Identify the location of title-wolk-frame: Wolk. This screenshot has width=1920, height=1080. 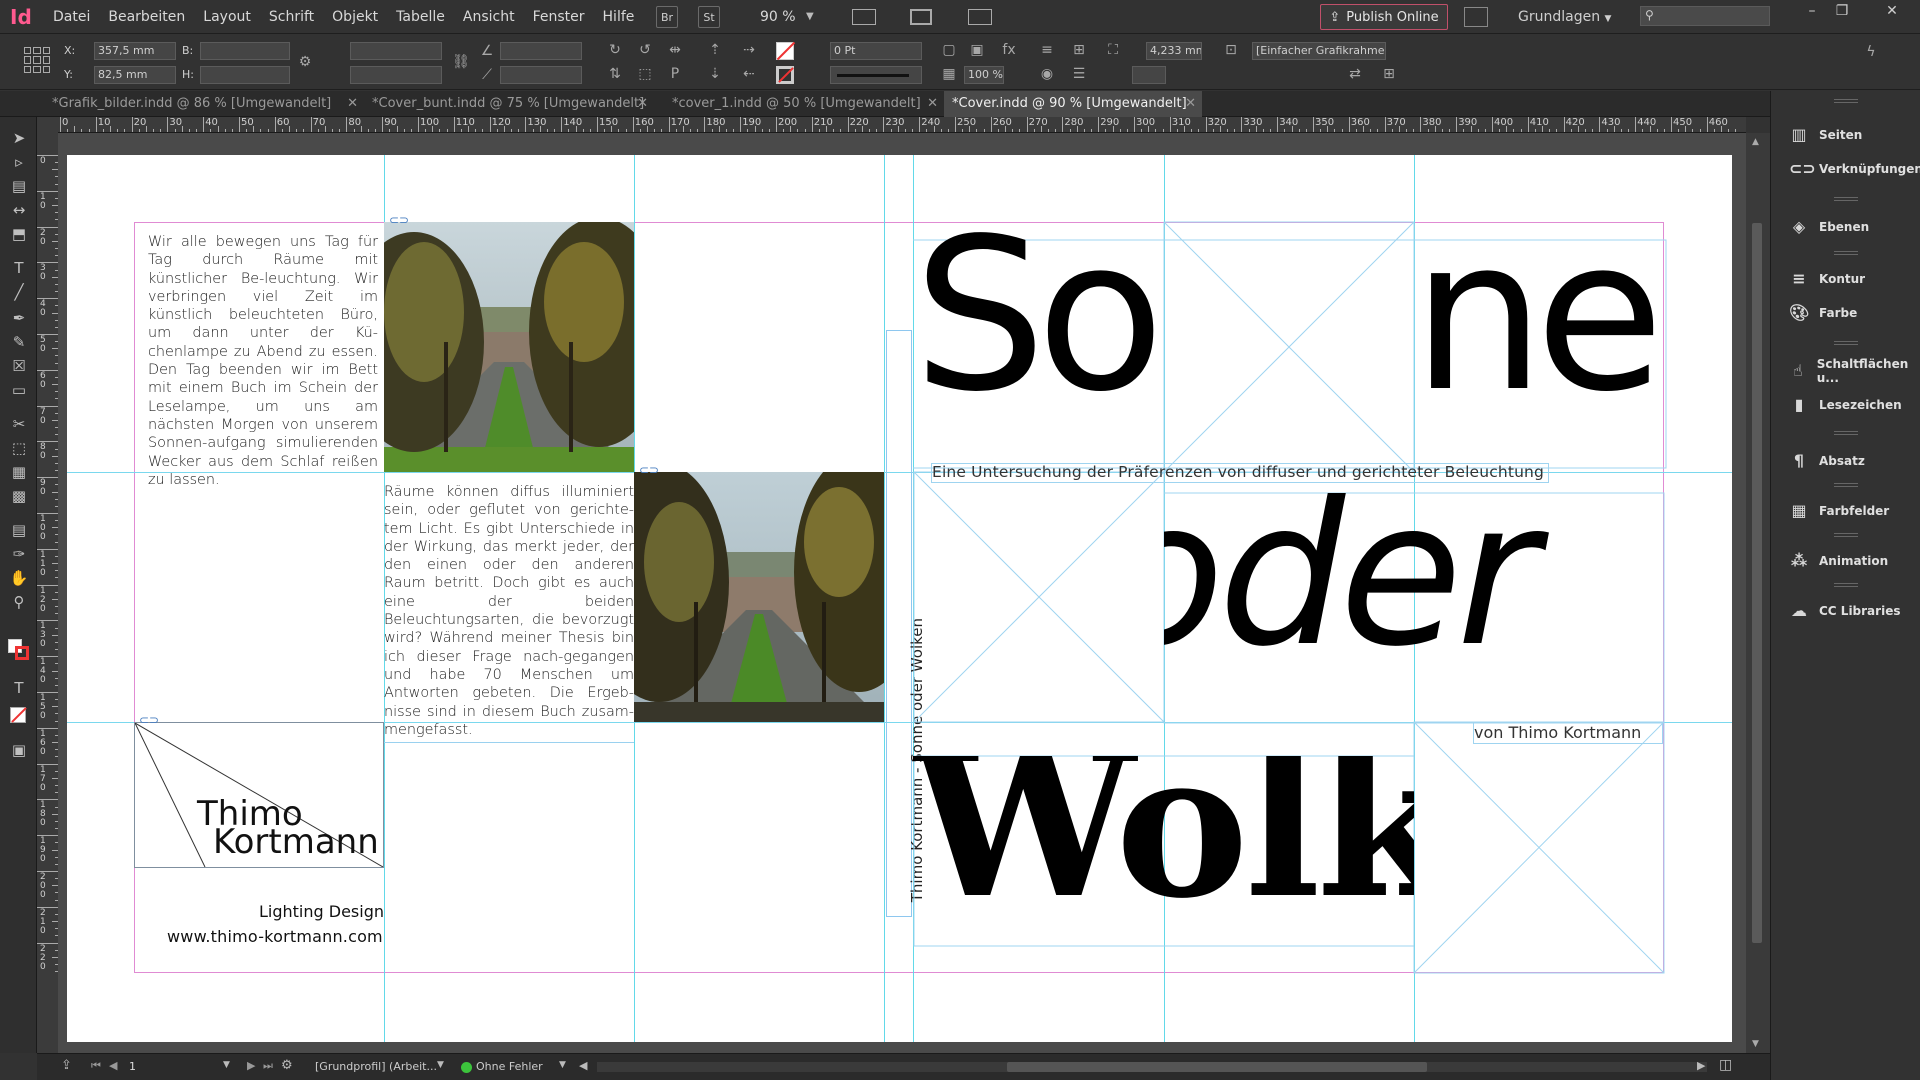
(1163, 851).